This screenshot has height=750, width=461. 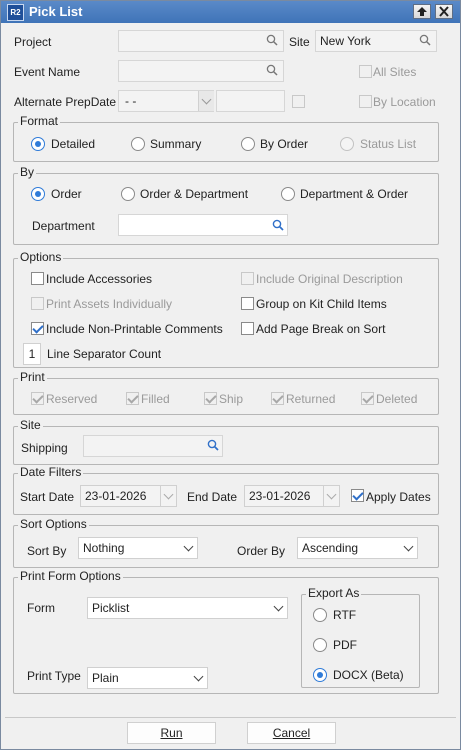 What do you see at coordinates (201, 71) in the screenshot?
I see `event-name-input` at bounding box center [201, 71].